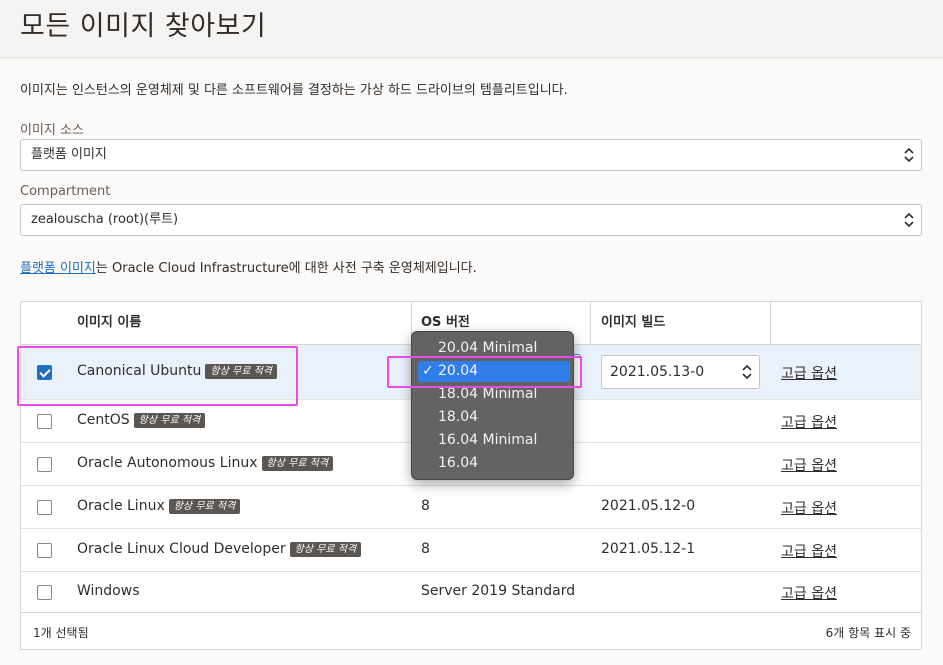 The image size is (943, 665). I want to click on item-count: 6개 항목 표시 중, so click(868, 633).